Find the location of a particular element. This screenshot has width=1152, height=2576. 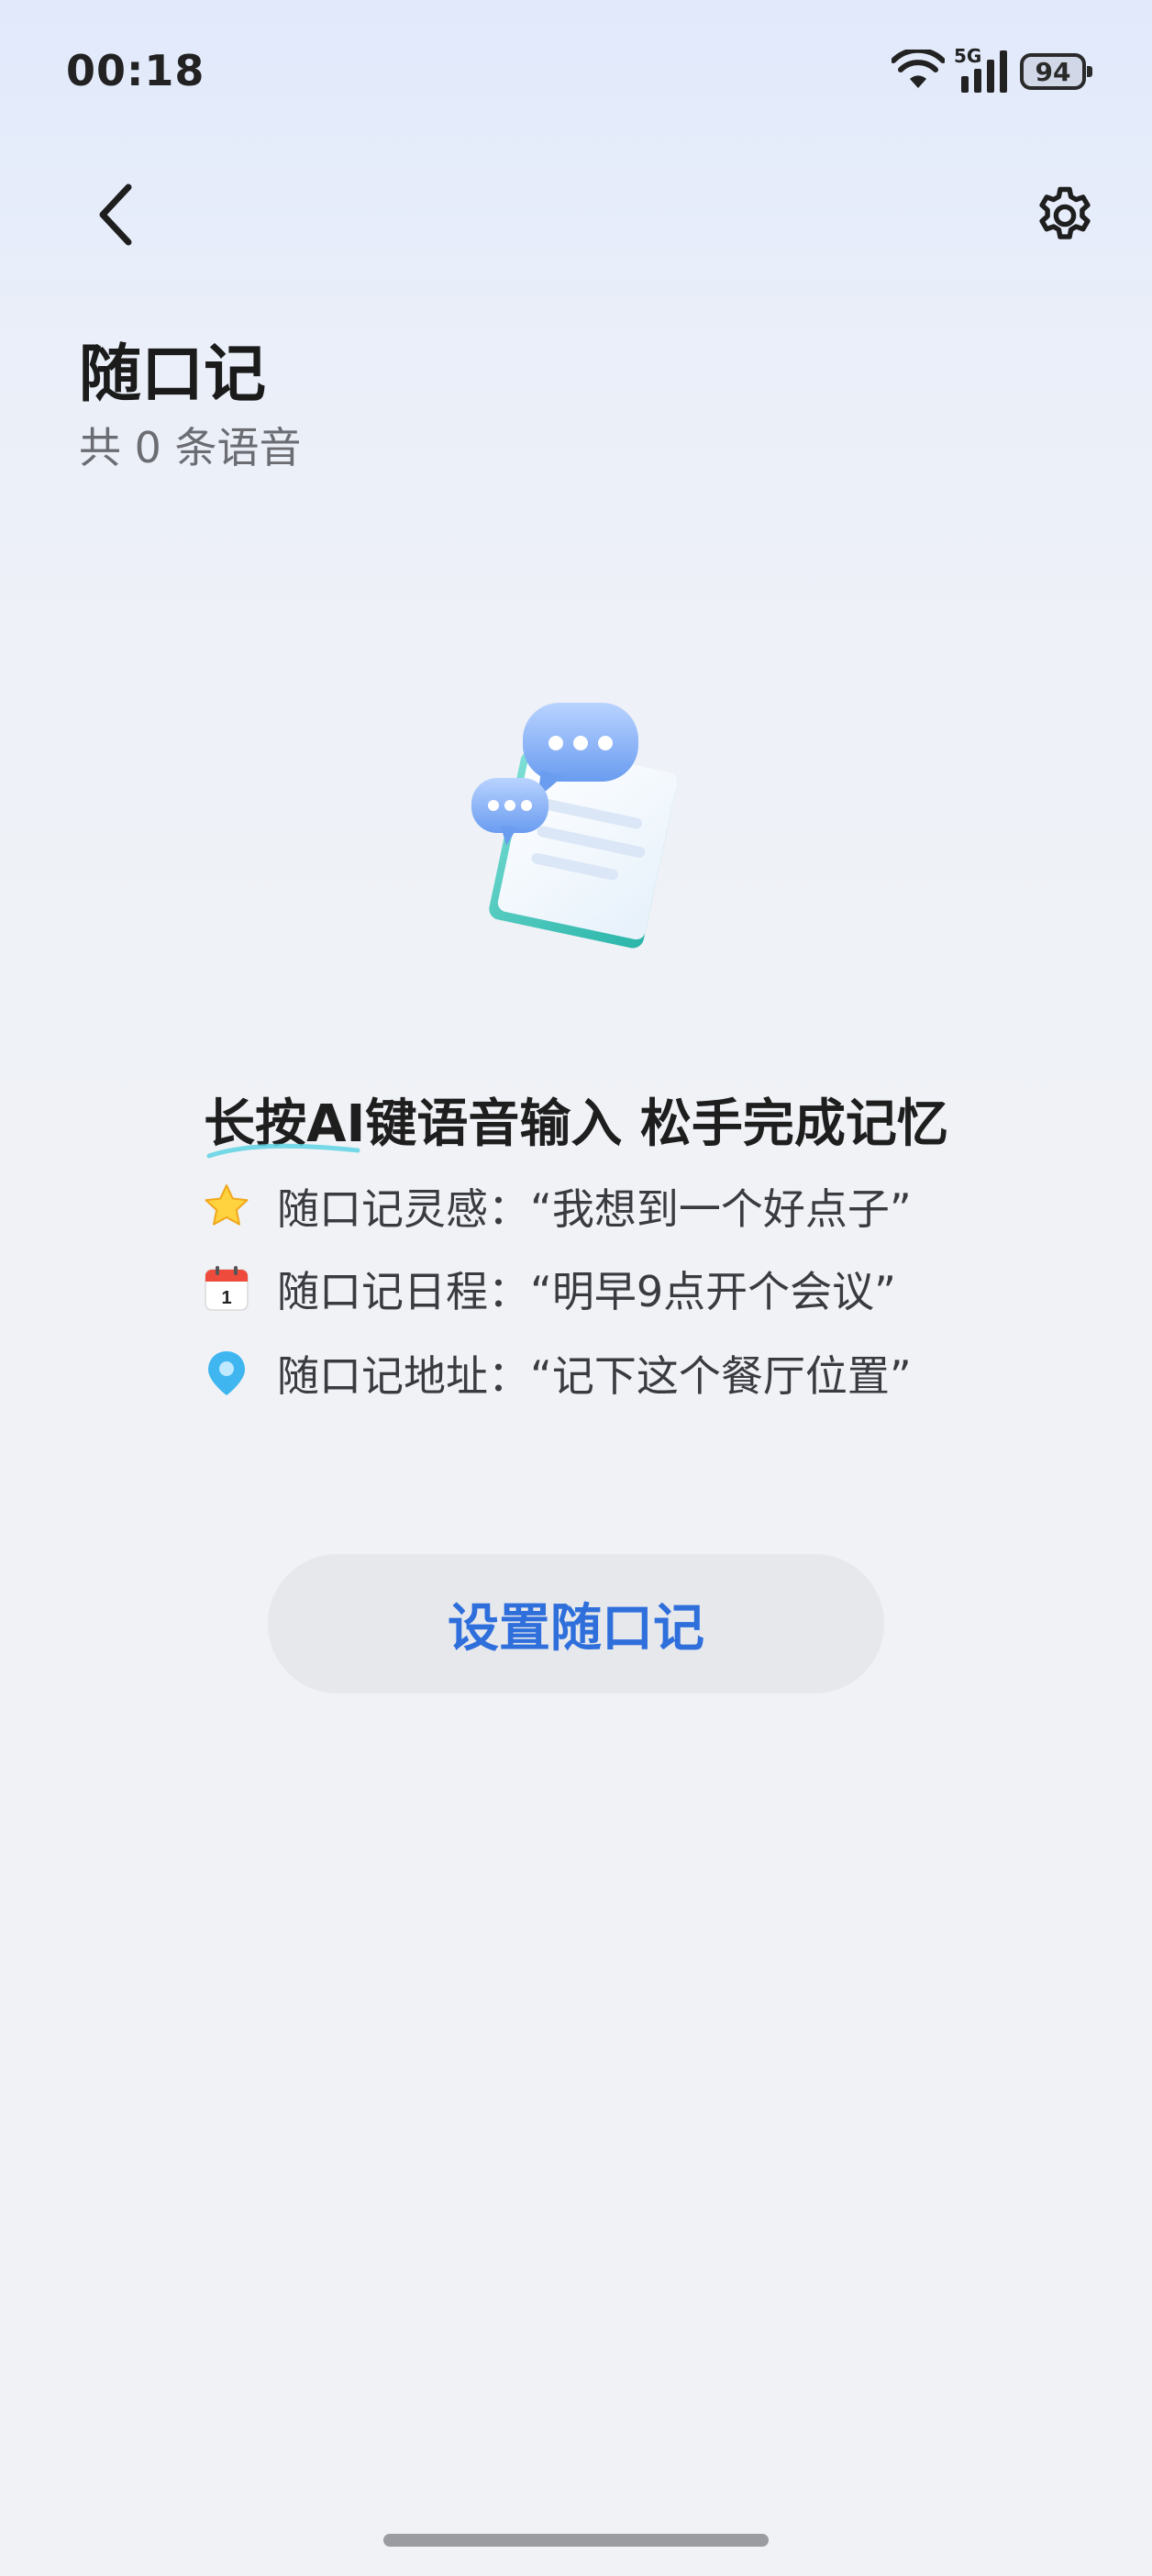

battery-icon: 94 is located at coordinates (1056, 71).